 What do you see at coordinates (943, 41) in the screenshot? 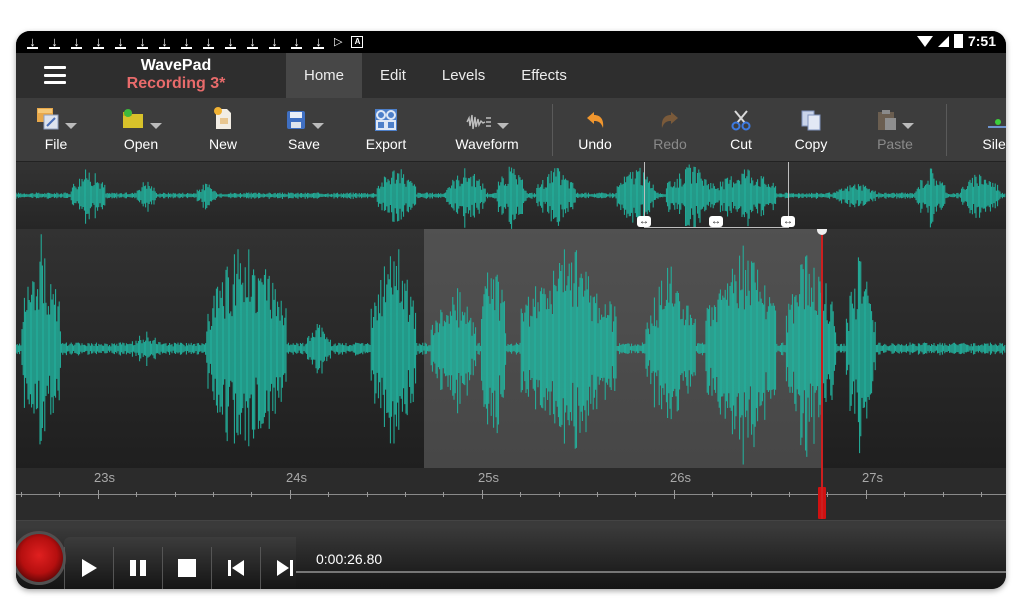
I see `cell-signal-icon` at bounding box center [943, 41].